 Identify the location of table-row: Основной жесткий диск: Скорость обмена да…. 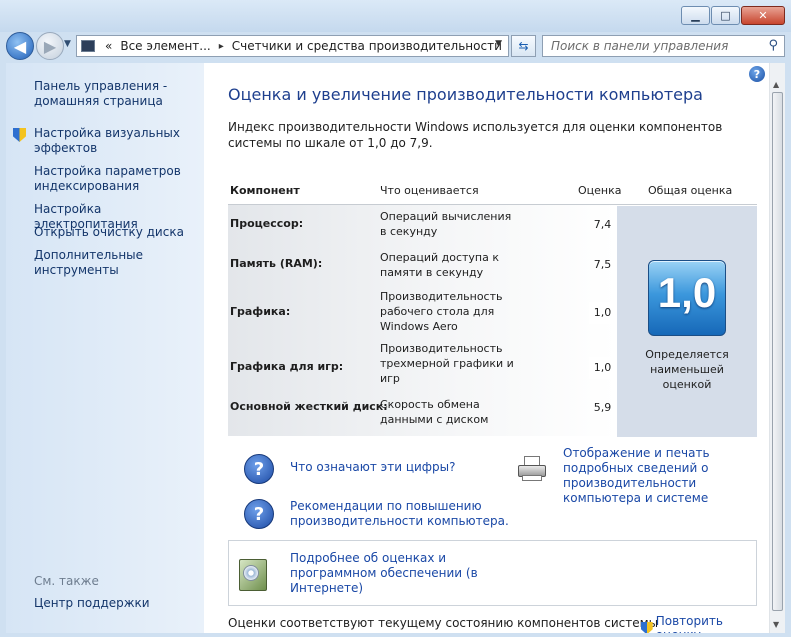
(422, 412).